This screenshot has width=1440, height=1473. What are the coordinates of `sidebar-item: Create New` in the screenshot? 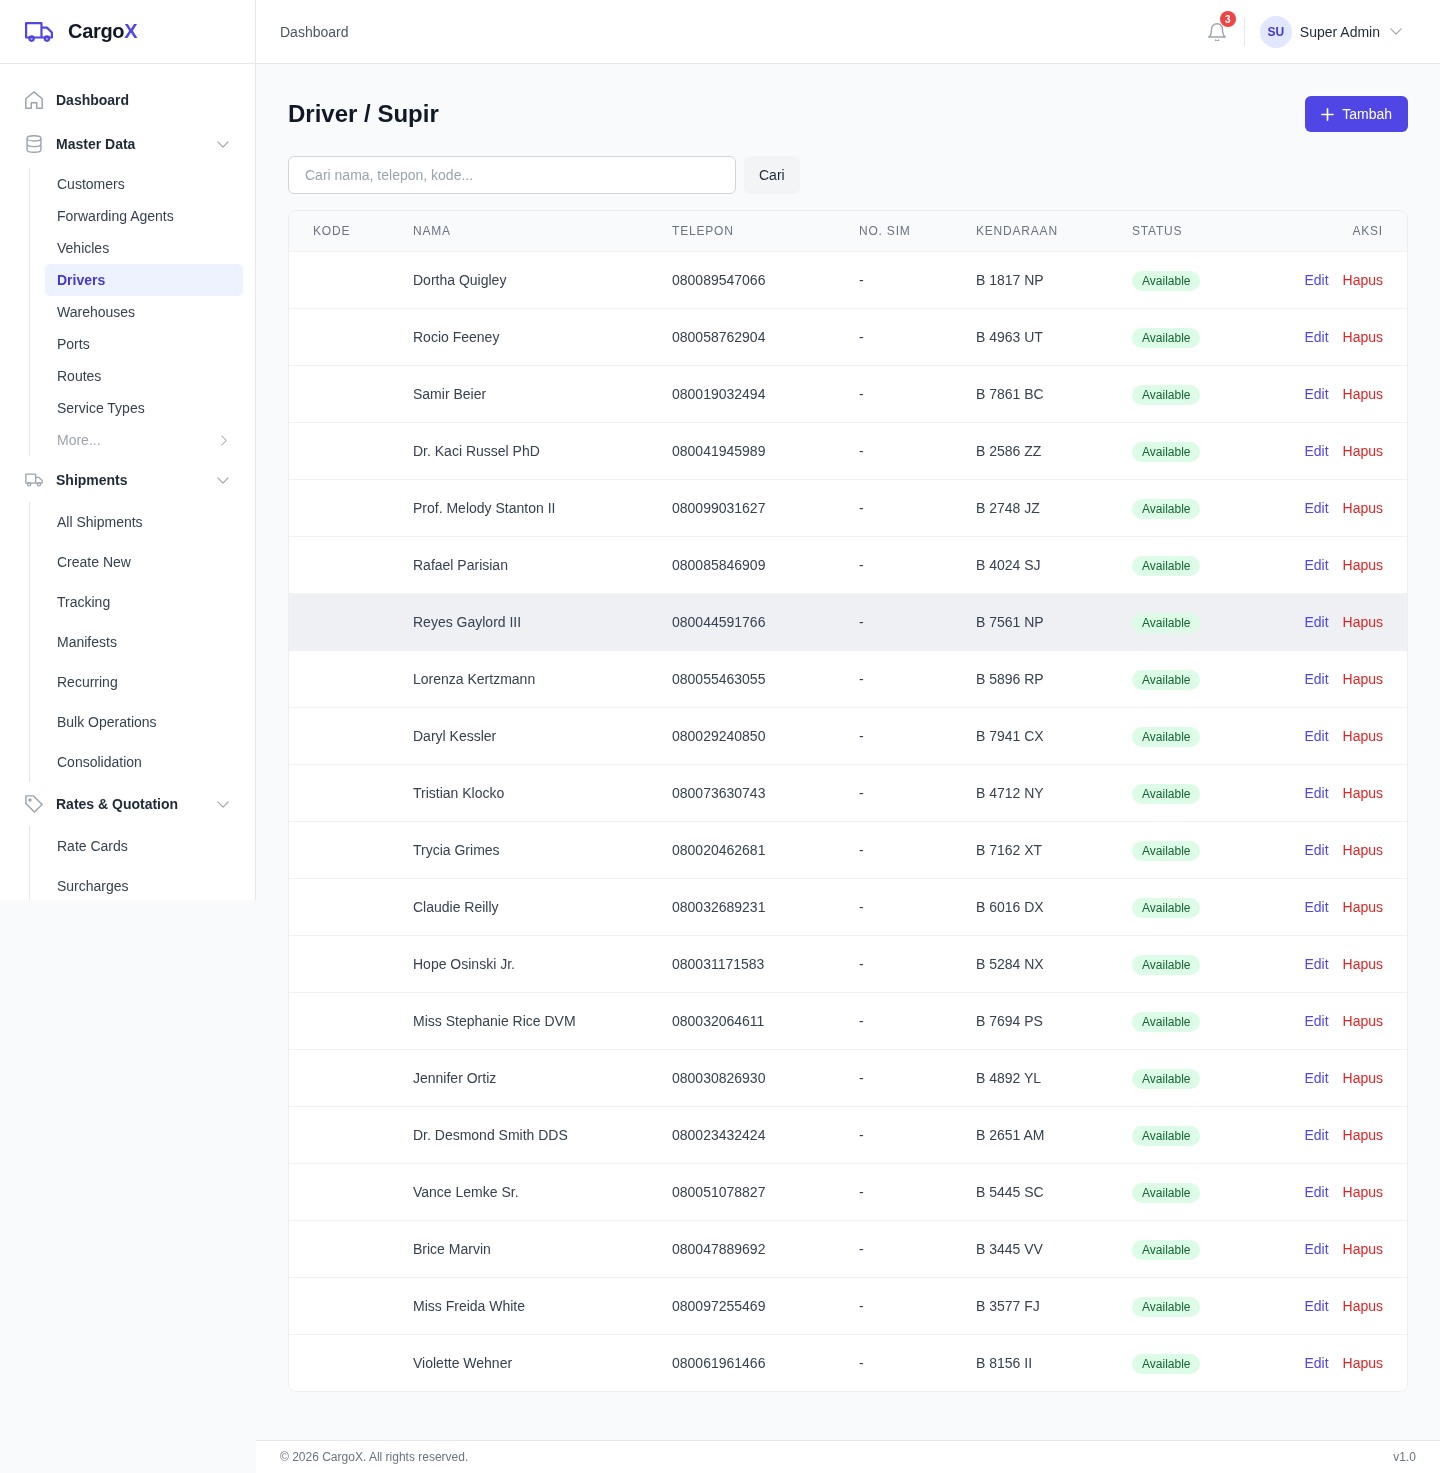 It's located at (144, 562).